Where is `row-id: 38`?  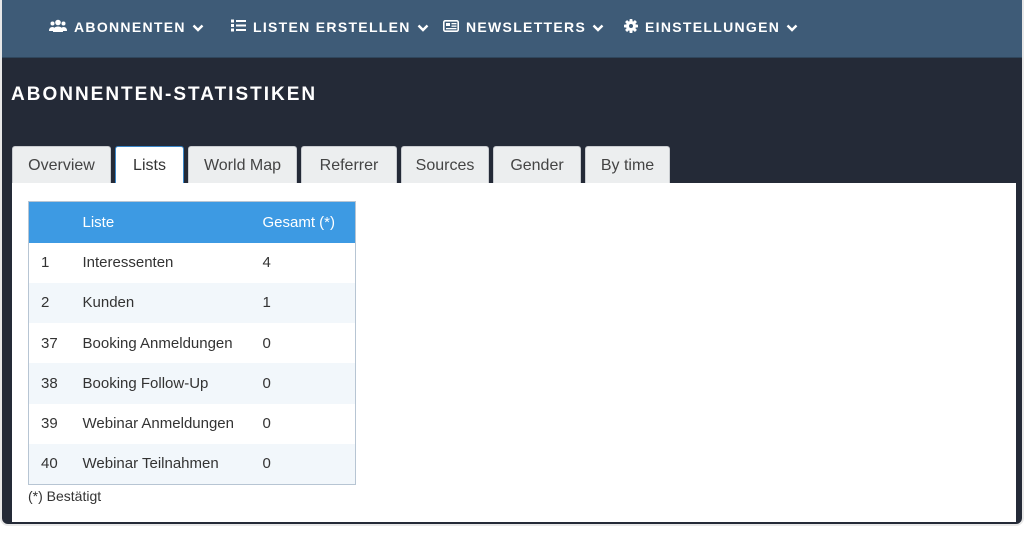
row-id: 38 is located at coordinates (55, 383).